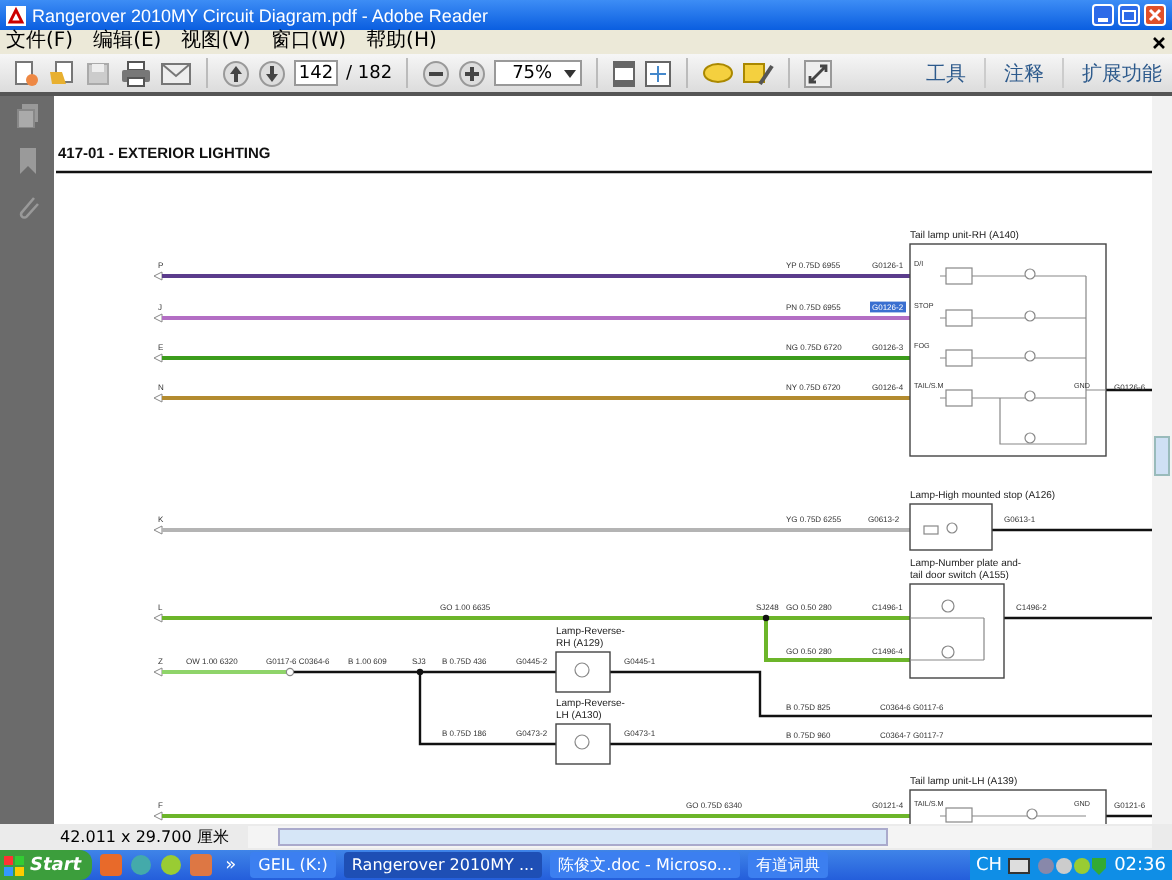  Describe the element at coordinates (1019, 865) in the screenshot. I see `keyboard-icon` at that location.